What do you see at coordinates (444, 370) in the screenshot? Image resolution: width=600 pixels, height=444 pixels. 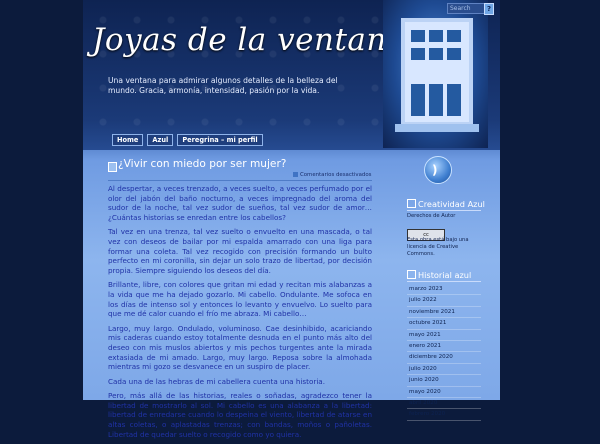 I see `archive-item: julio 2020` at bounding box center [444, 370].